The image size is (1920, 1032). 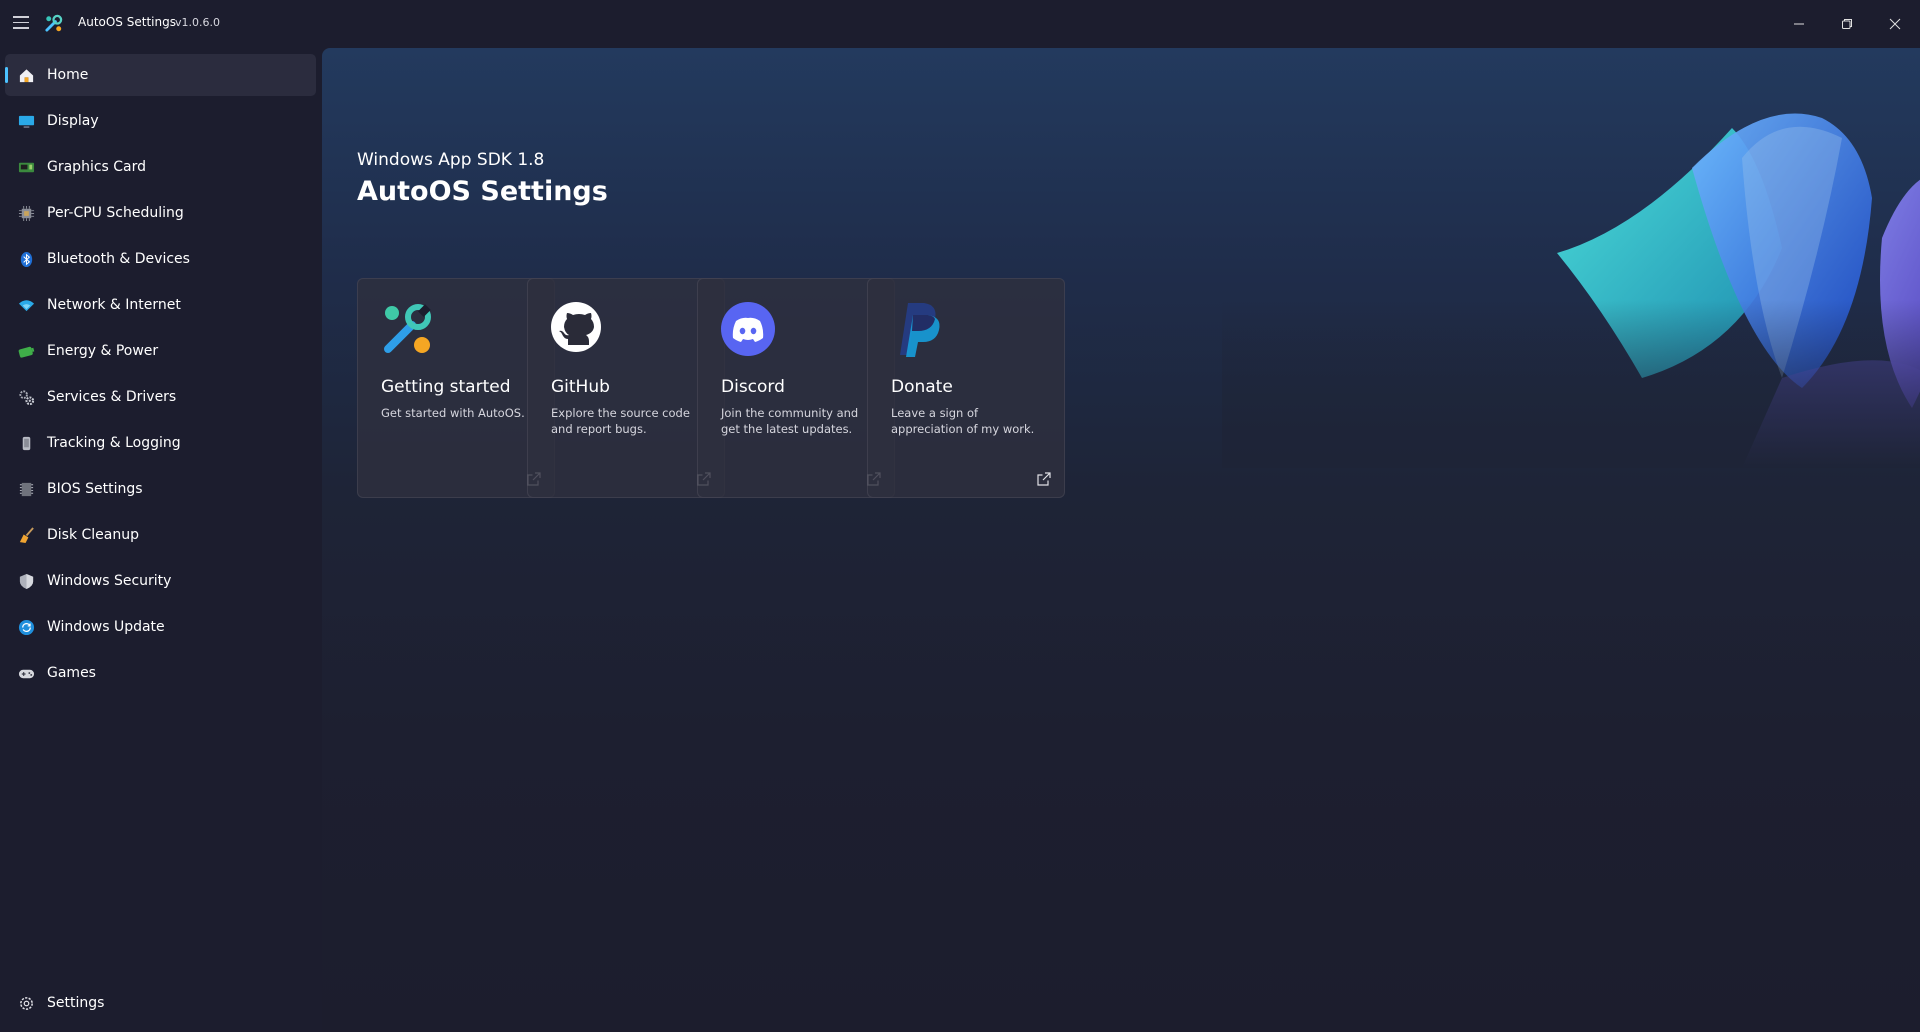 I want to click on sidebar-item-label: Windows Security, so click(x=109, y=581).